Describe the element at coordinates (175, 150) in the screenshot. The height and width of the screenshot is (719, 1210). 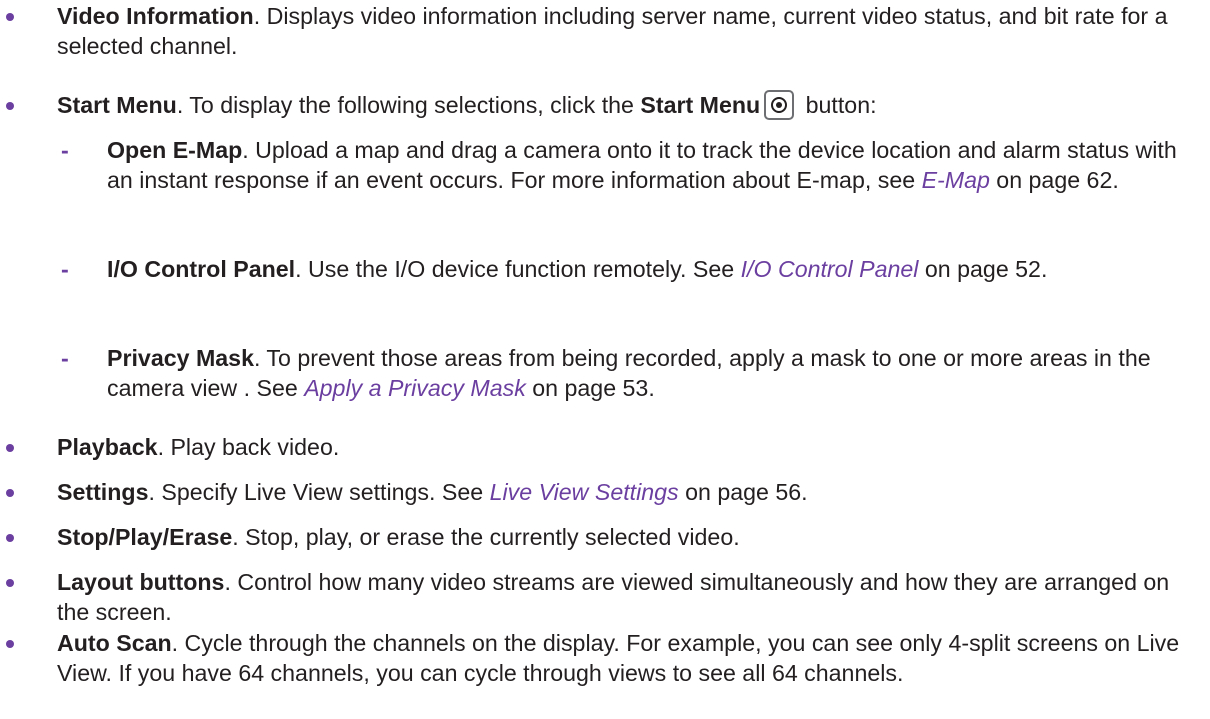
I see `term-open-e-map: Open E-Map` at that location.